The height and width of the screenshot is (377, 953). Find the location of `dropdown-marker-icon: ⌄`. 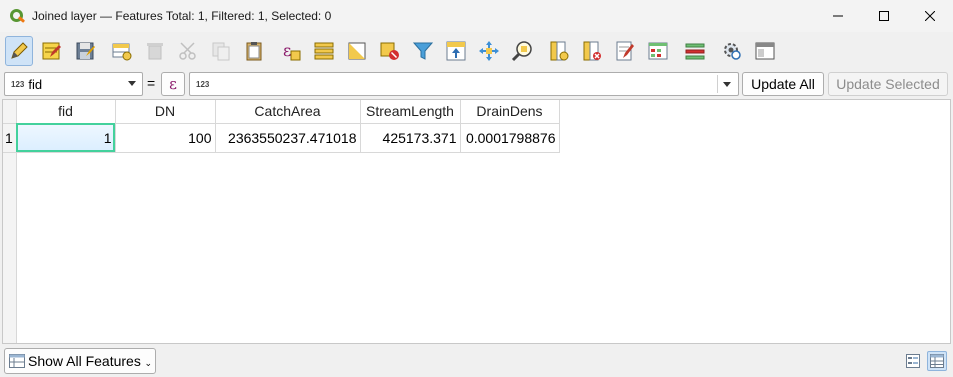

dropdown-marker-icon: ⌄ is located at coordinates (148, 363).